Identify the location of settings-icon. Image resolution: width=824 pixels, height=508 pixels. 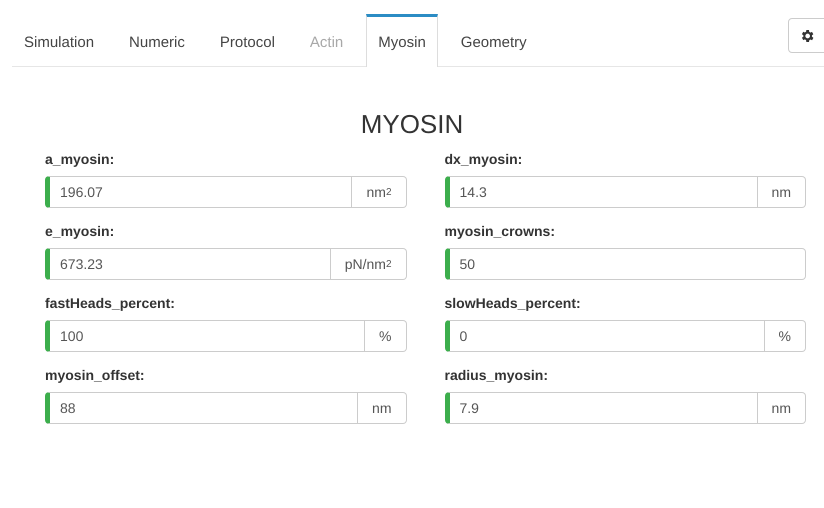
(807, 36).